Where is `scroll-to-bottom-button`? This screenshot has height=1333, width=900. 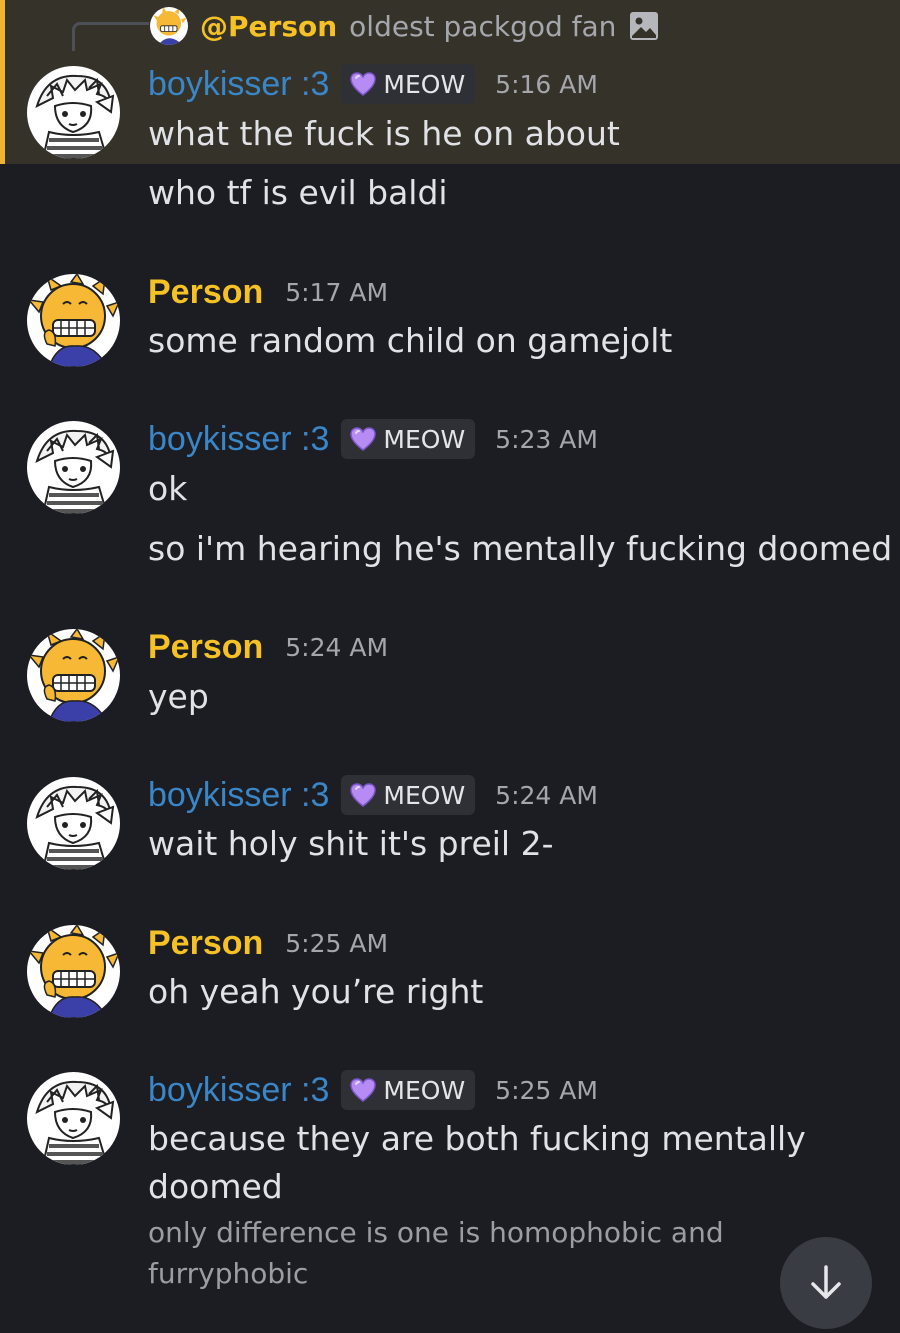
scroll-to-bottom-button is located at coordinates (826, 1283).